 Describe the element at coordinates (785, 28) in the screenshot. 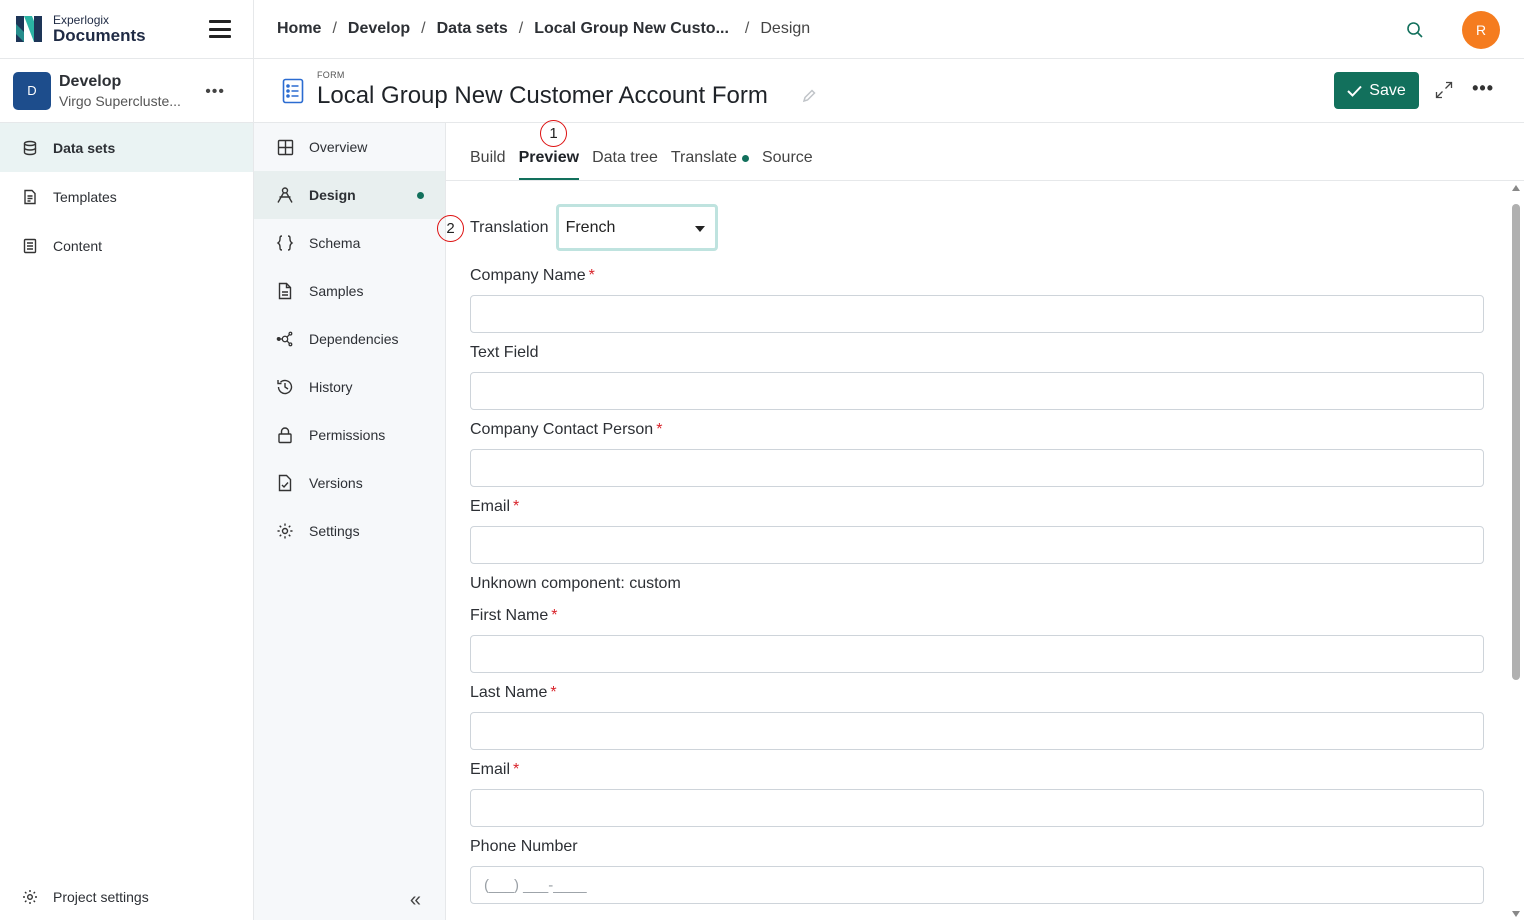

I see `breadcrumb-current: Design` at that location.